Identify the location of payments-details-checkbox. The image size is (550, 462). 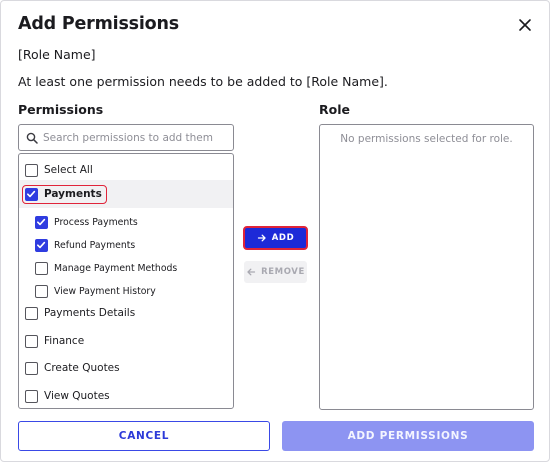
(31, 313).